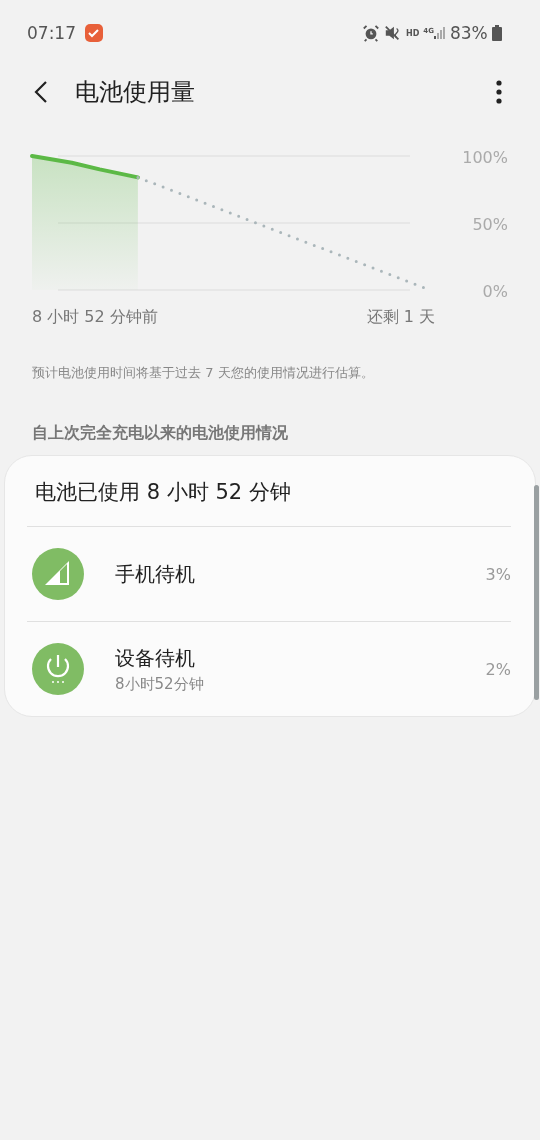  What do you see at coordinates (51, 33) in the screenshot?
I see `clock-time: 07:17` at bounding box center [51, 33].